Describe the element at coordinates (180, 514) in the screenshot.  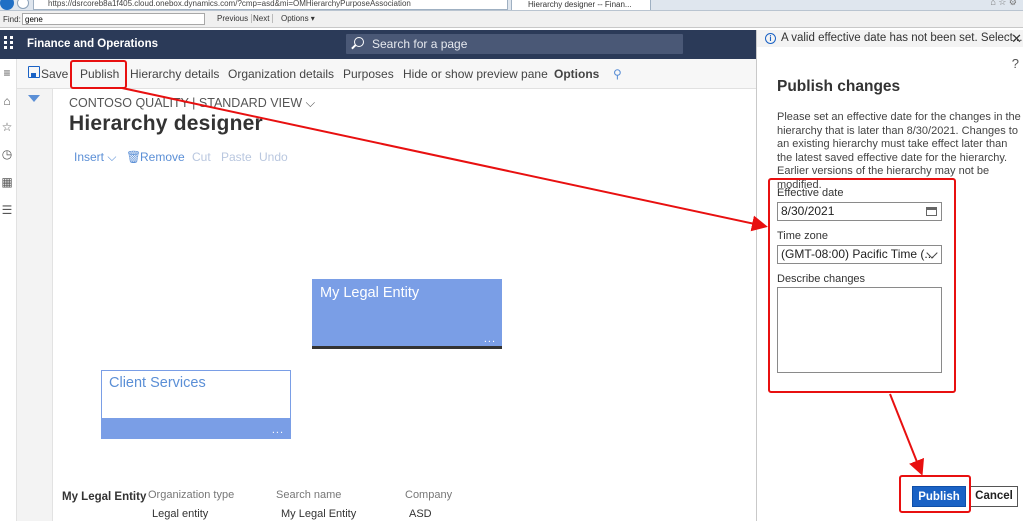
I see `preview-org-type-value: Legal entity` at that location.